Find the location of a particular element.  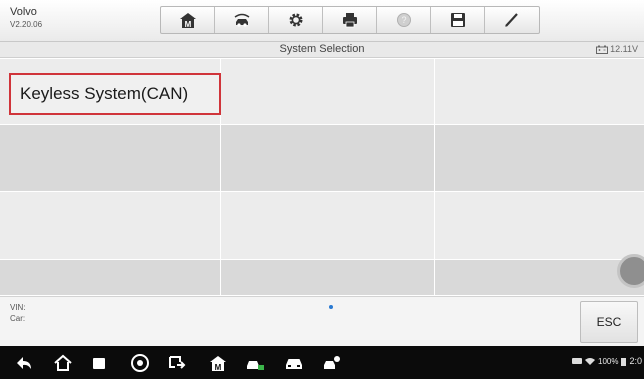

diagnostics-button is located at coordinates (255, 363).